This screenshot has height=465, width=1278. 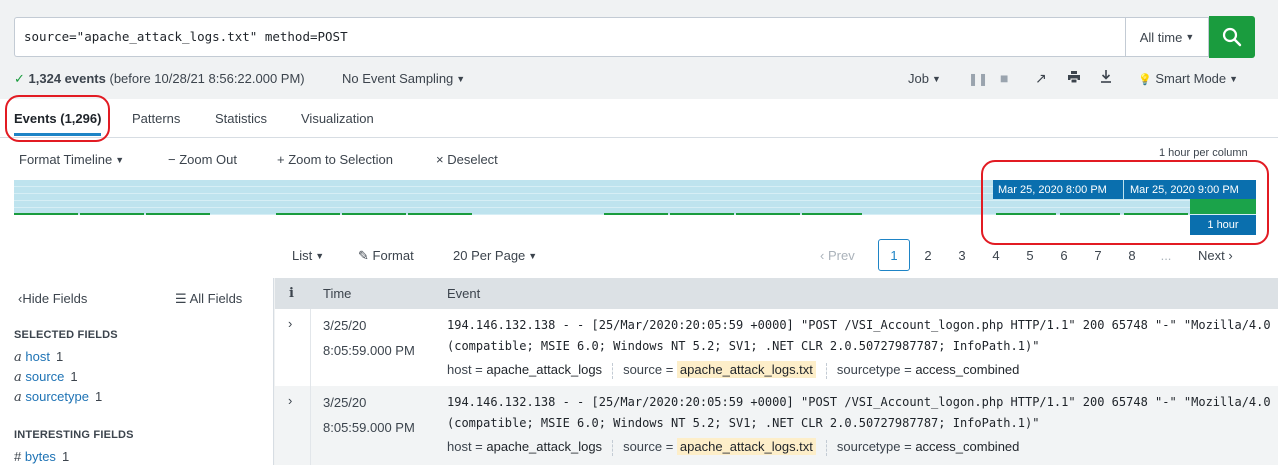 I want to click on list-view-dropdown: List ▼, so click(x=308, y=255).